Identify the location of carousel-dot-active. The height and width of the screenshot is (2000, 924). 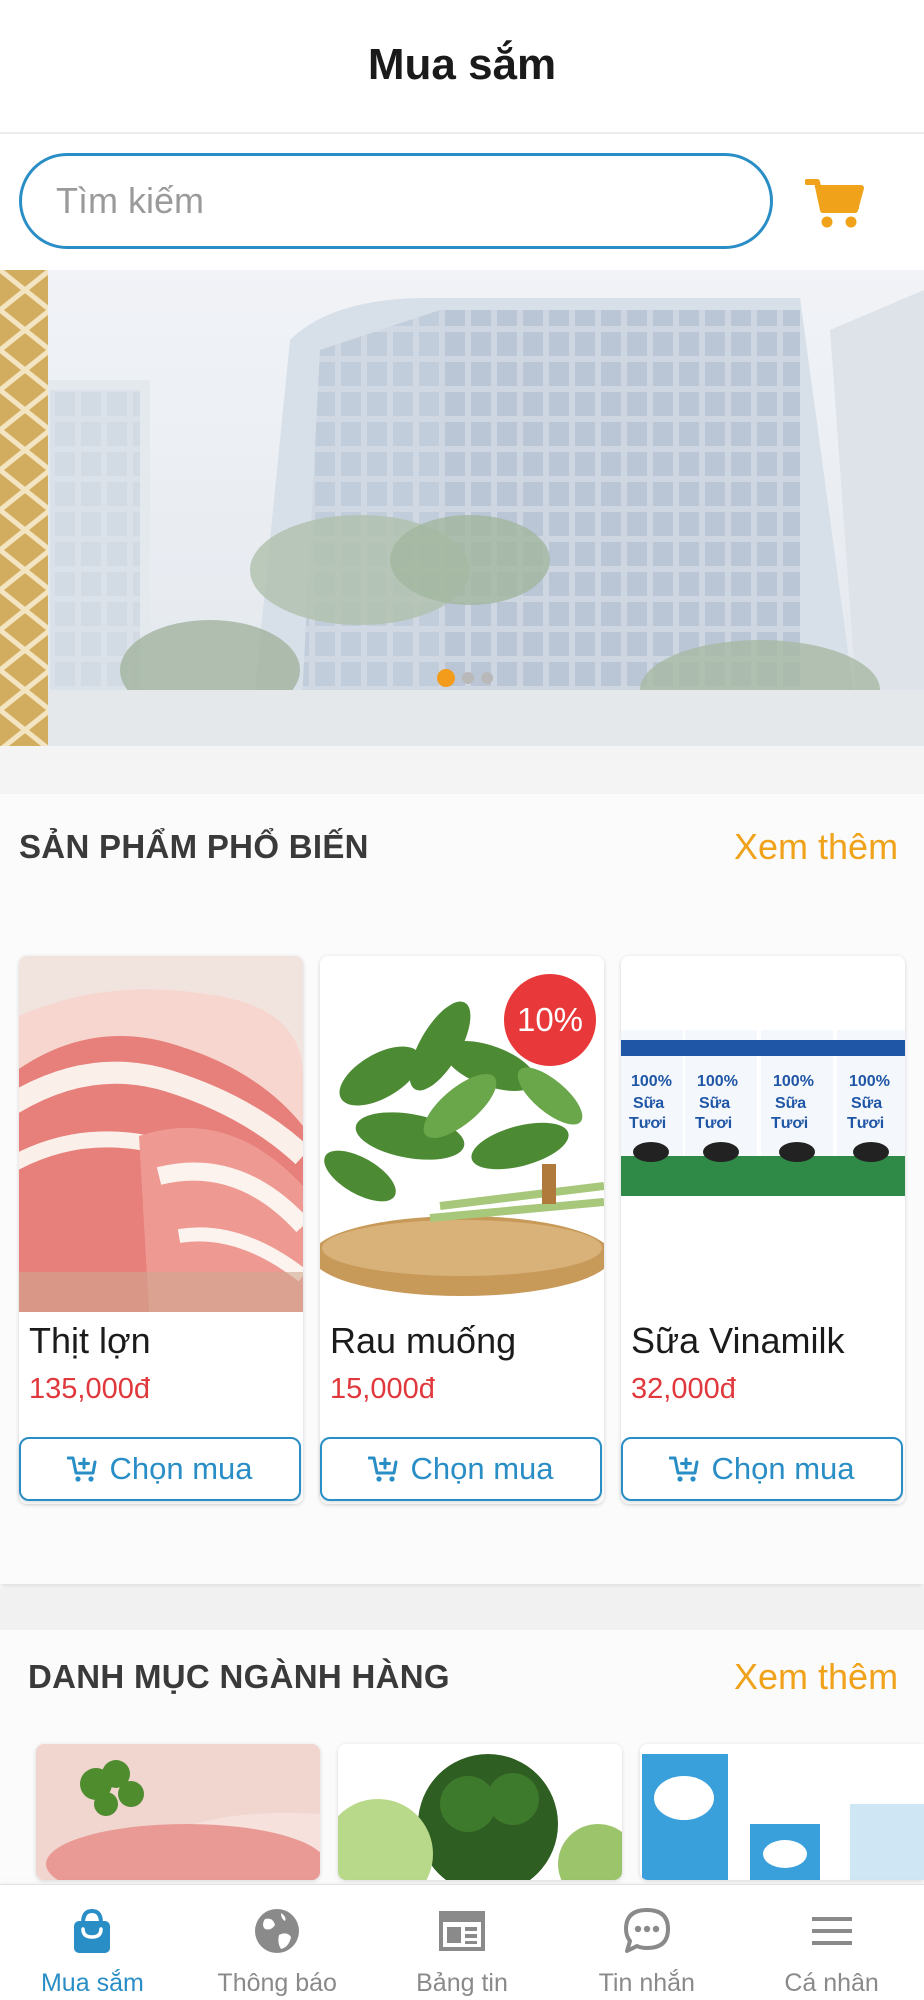
(446, 678).